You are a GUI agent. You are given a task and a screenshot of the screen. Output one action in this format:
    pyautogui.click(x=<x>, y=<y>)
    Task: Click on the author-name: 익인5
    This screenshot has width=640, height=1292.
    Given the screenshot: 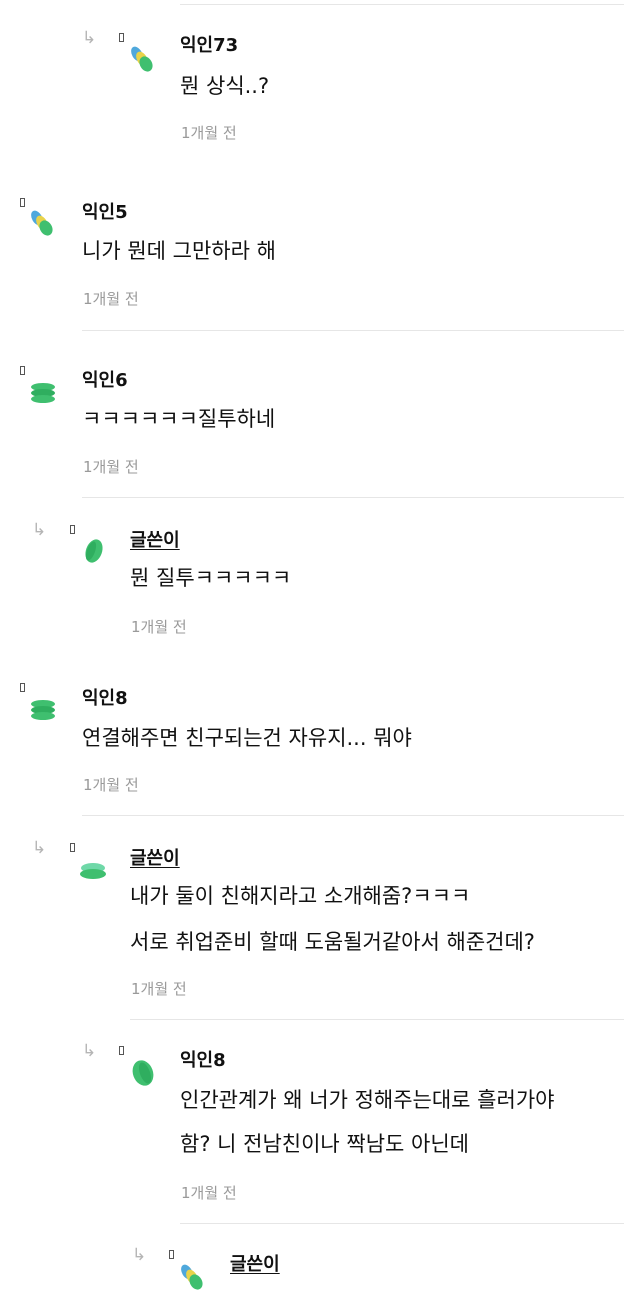 What is the action you would take?
    pyautogui.click(x=105, y=211)
    